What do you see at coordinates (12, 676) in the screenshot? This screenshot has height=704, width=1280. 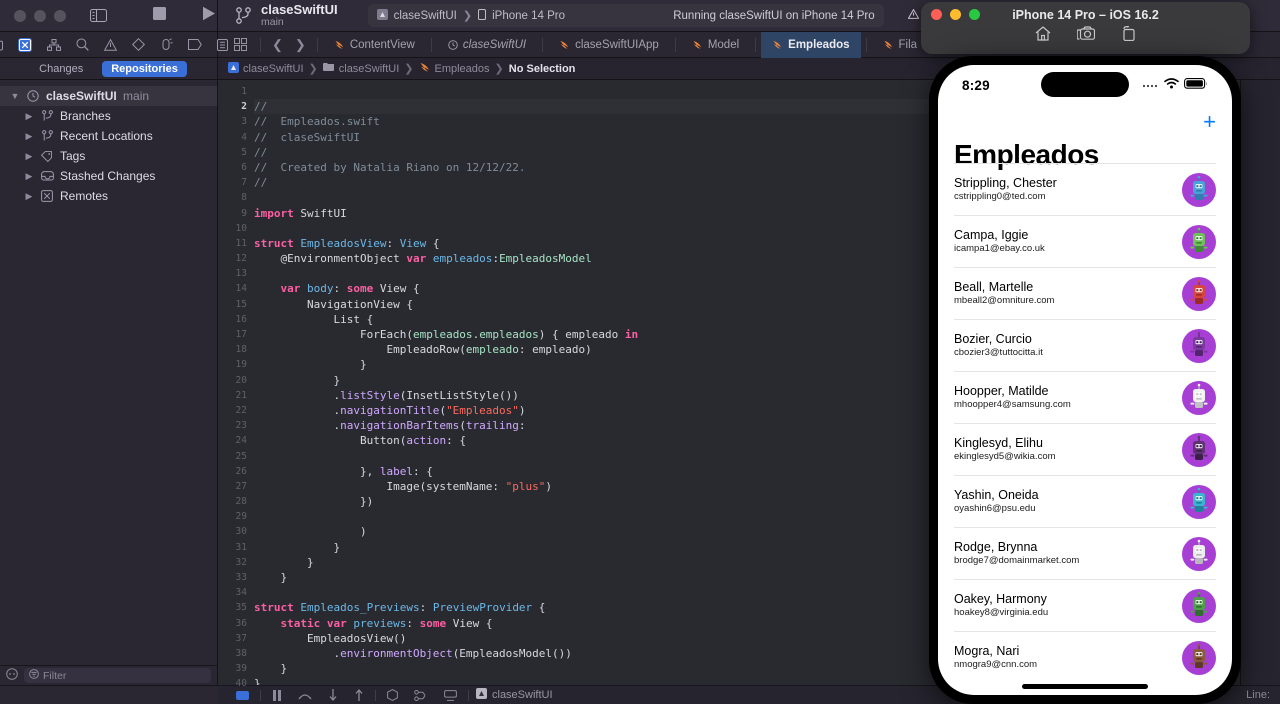 I see `filter-options-icon` at bounding box center [12, 676].